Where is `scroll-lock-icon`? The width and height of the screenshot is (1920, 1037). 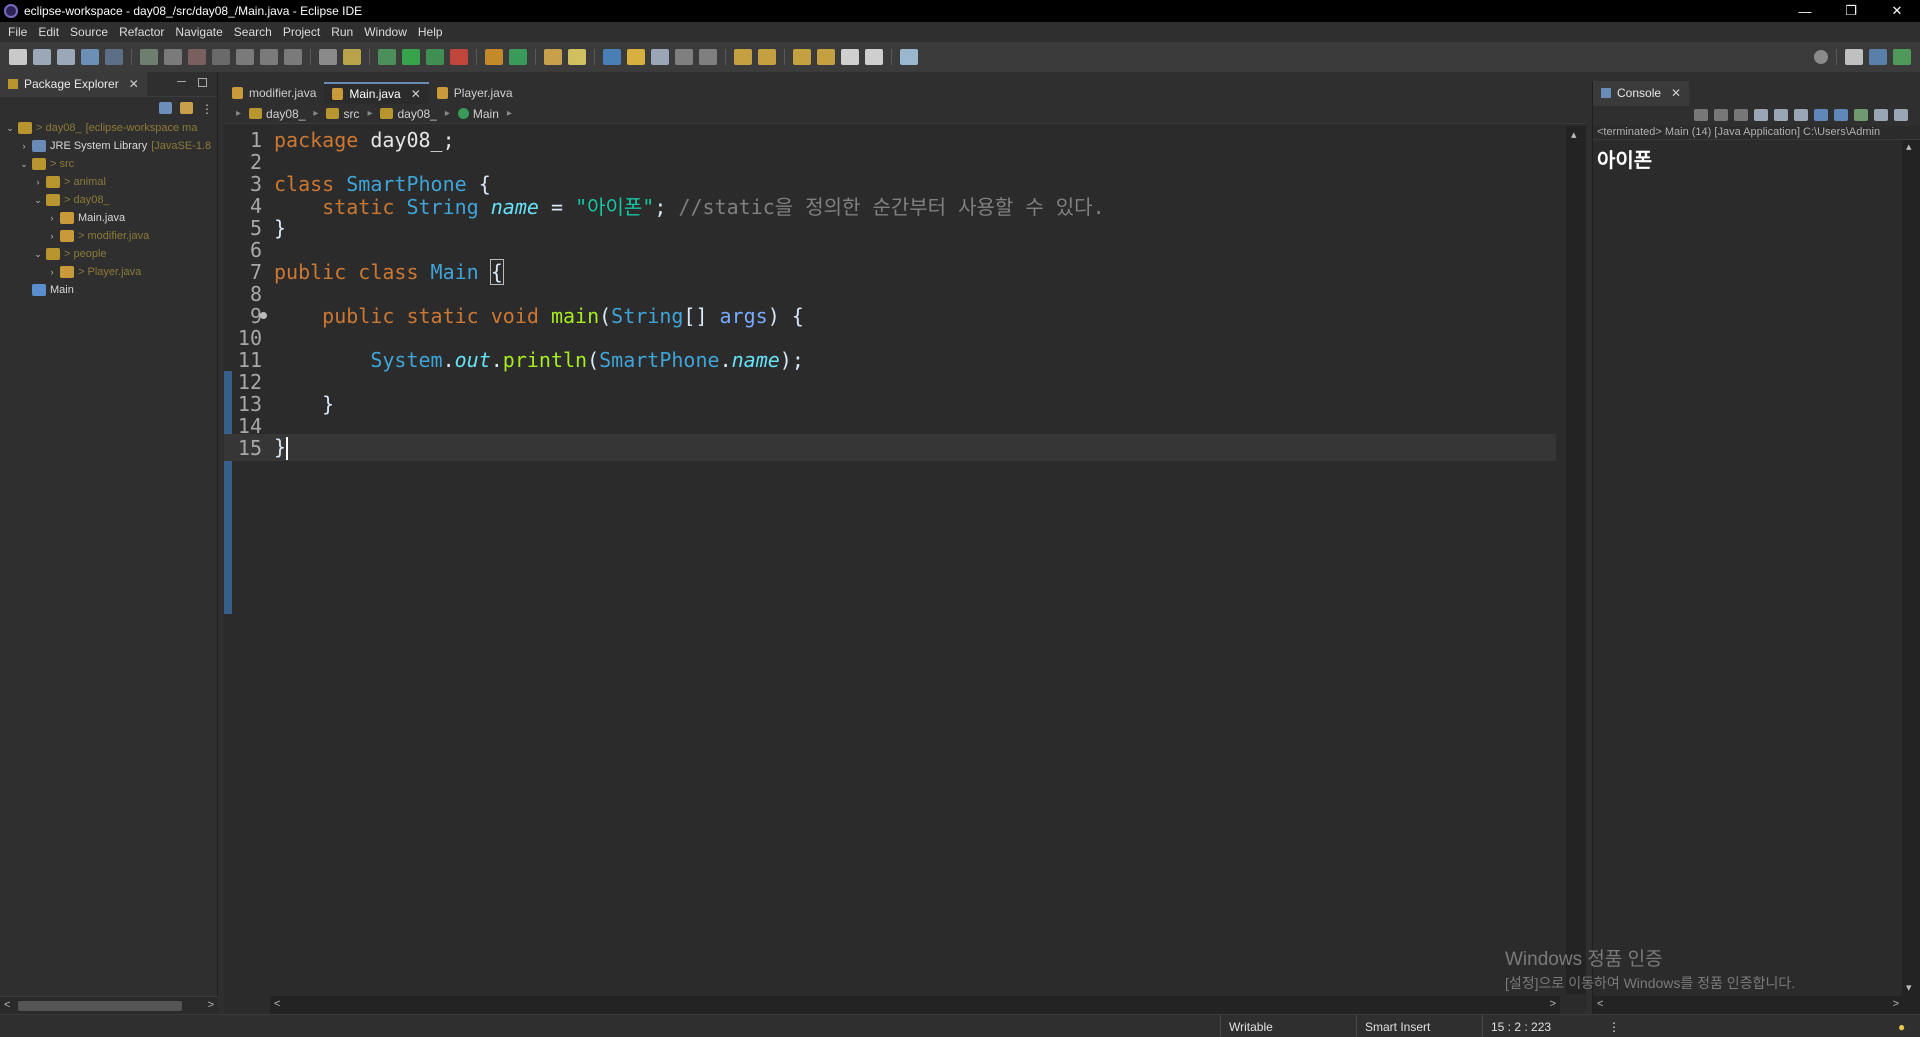
scroll-lock-icon is located at coordinates (1781, 115).